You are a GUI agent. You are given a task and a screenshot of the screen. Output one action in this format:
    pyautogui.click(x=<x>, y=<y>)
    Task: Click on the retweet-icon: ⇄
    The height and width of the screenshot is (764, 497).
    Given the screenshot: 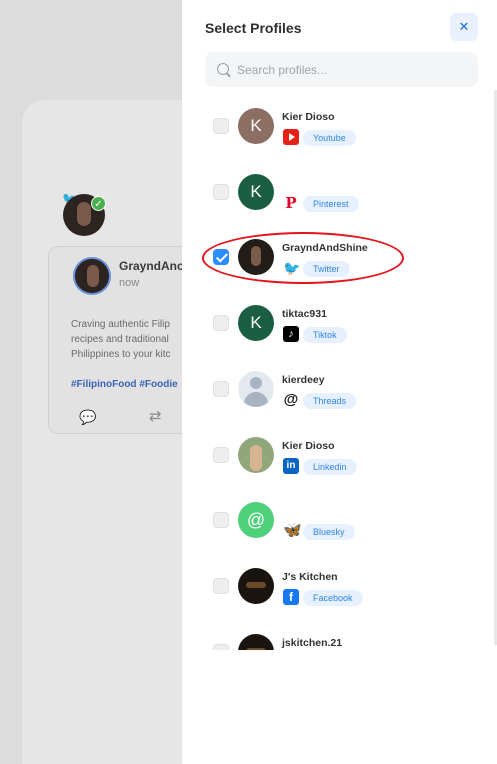 What is the action you would take?
    pyautogui.click(x=155, y=416)
    